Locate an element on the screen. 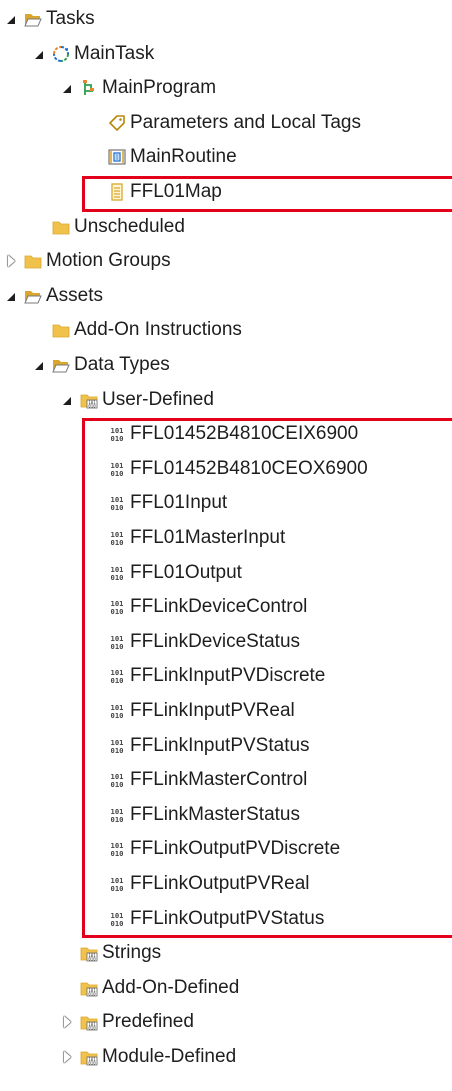 Image resolution: width=452 pixels, height=1091 pixels. tree-node-data-types: Data Types is located at coordinates (226, 365).